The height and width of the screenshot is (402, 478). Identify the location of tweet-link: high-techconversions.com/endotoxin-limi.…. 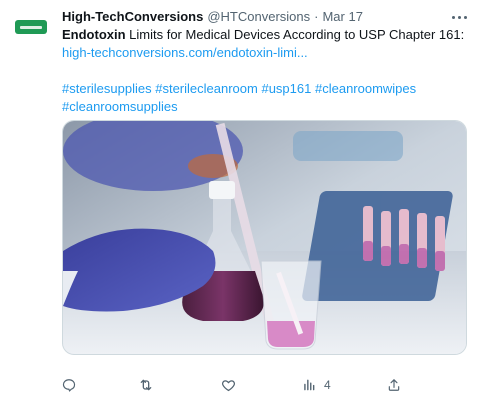
(185, 52).